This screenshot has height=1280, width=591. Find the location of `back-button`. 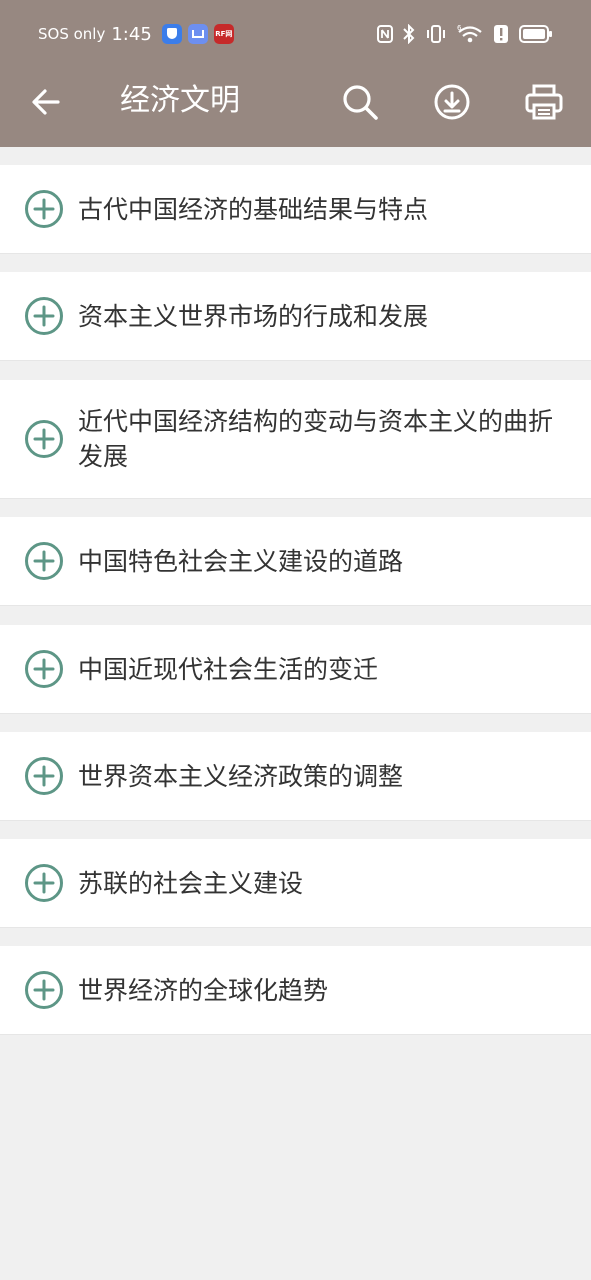

back-button is located at coordinates (46, 102).